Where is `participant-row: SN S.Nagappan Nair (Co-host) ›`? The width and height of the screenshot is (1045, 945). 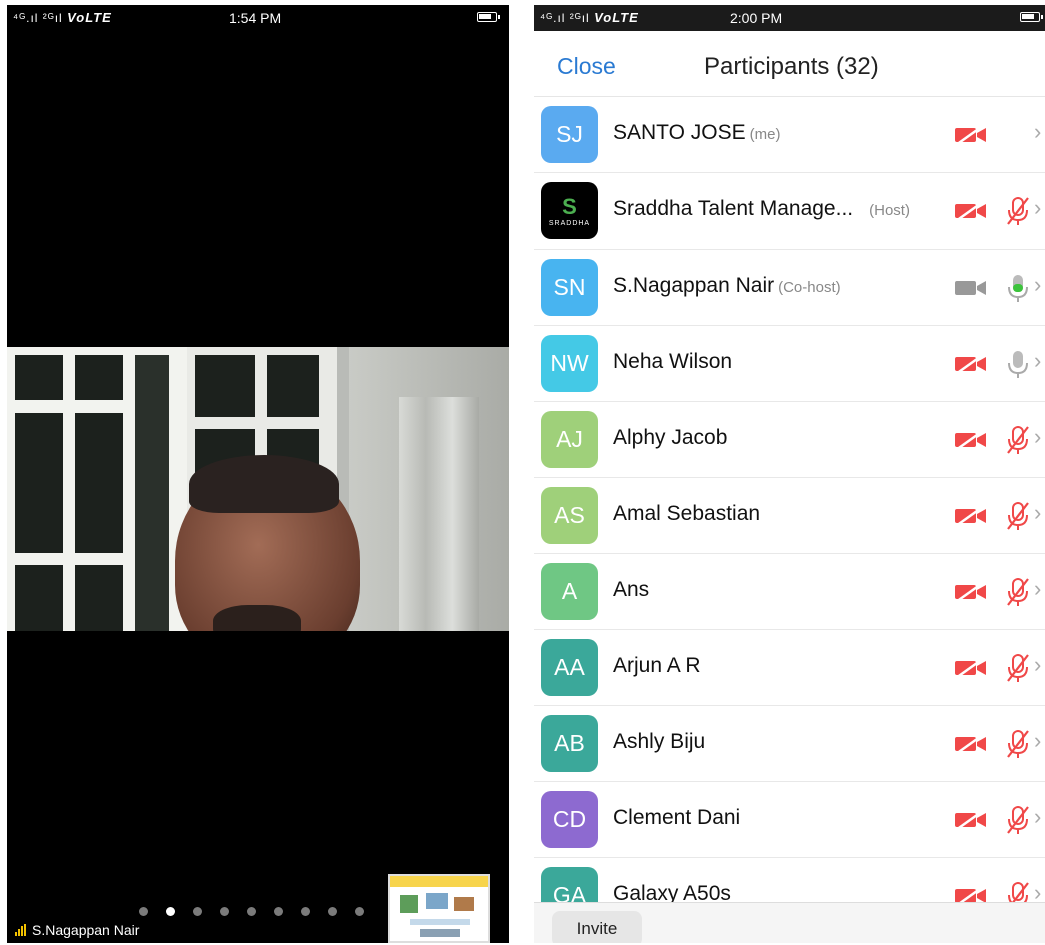 participant-row: SN S.Nagappan Nair (Co-host) › is located at coordinates (789, 288).